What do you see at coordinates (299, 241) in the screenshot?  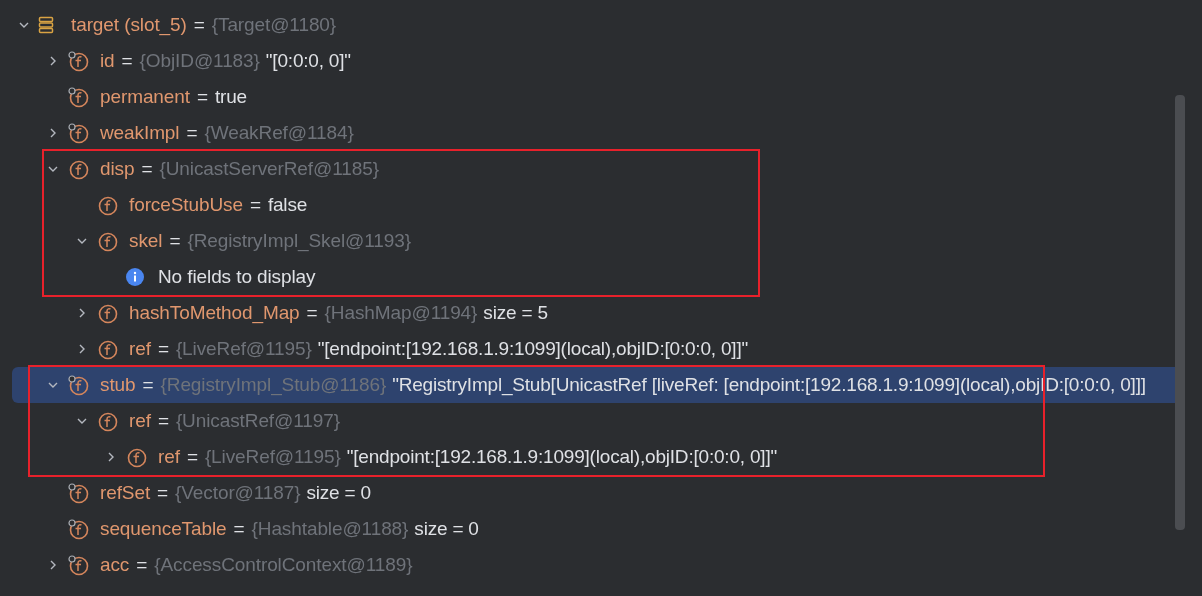 I see `type-label: {RegistryImpl_Skel@1193}` at bounding box center [299, 241].